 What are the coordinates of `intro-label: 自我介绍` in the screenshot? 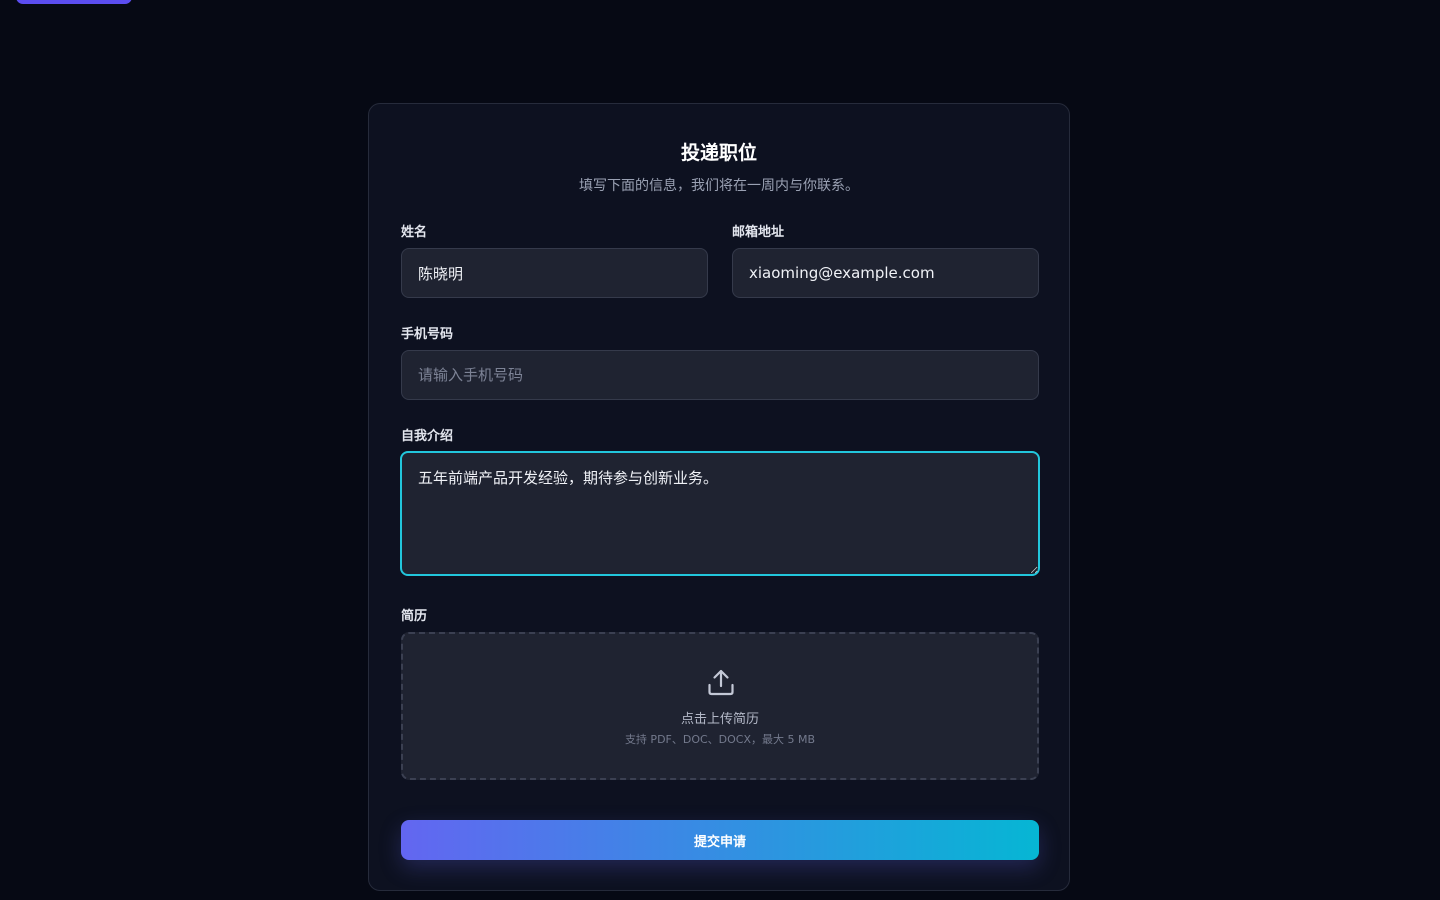 It's located at (427, 436).